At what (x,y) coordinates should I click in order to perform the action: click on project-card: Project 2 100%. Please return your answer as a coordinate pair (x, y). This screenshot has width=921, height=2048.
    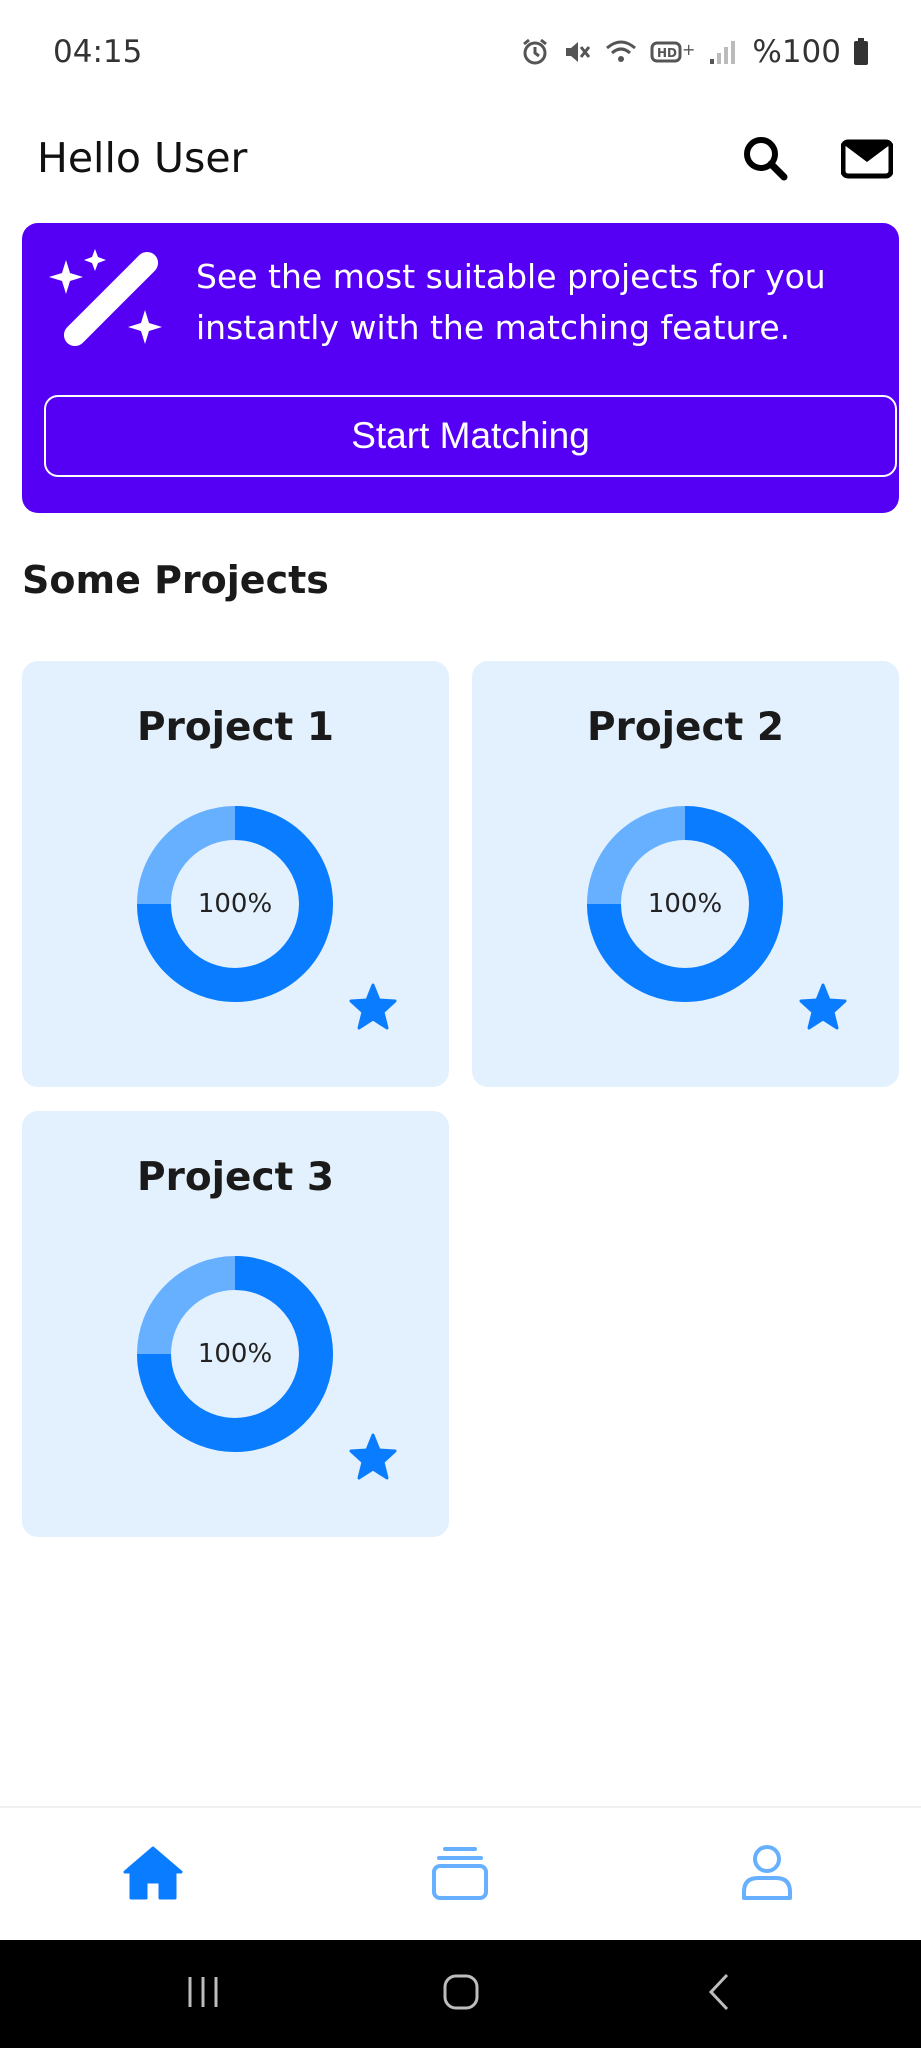
    Looking at the image, I should click on (685, 874).